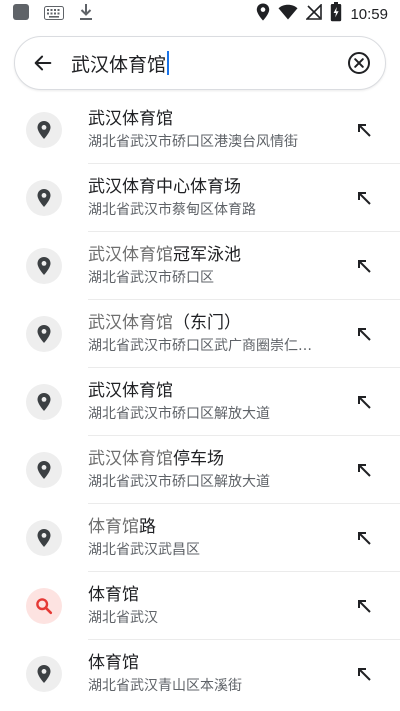 Image resolution: width=400 pixels, height=711 pixels. I want to click on suggestion-texts: 武汉体育馆冠军泳池 湖北省武汉市硚口区, so click(216, 266).